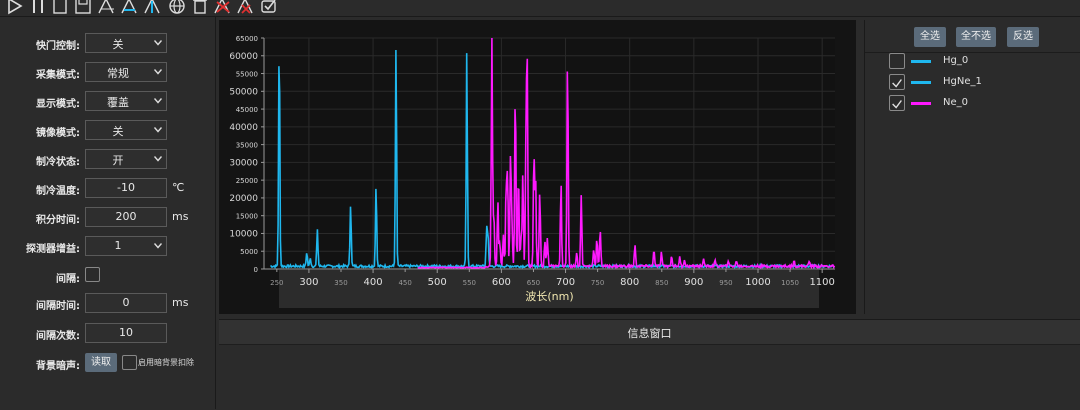 The image size is (1080, 410). What do you see at coordinates (118, 245) in the screenshot?
I see `gain-value: 1` at bounding box center [118, 245].